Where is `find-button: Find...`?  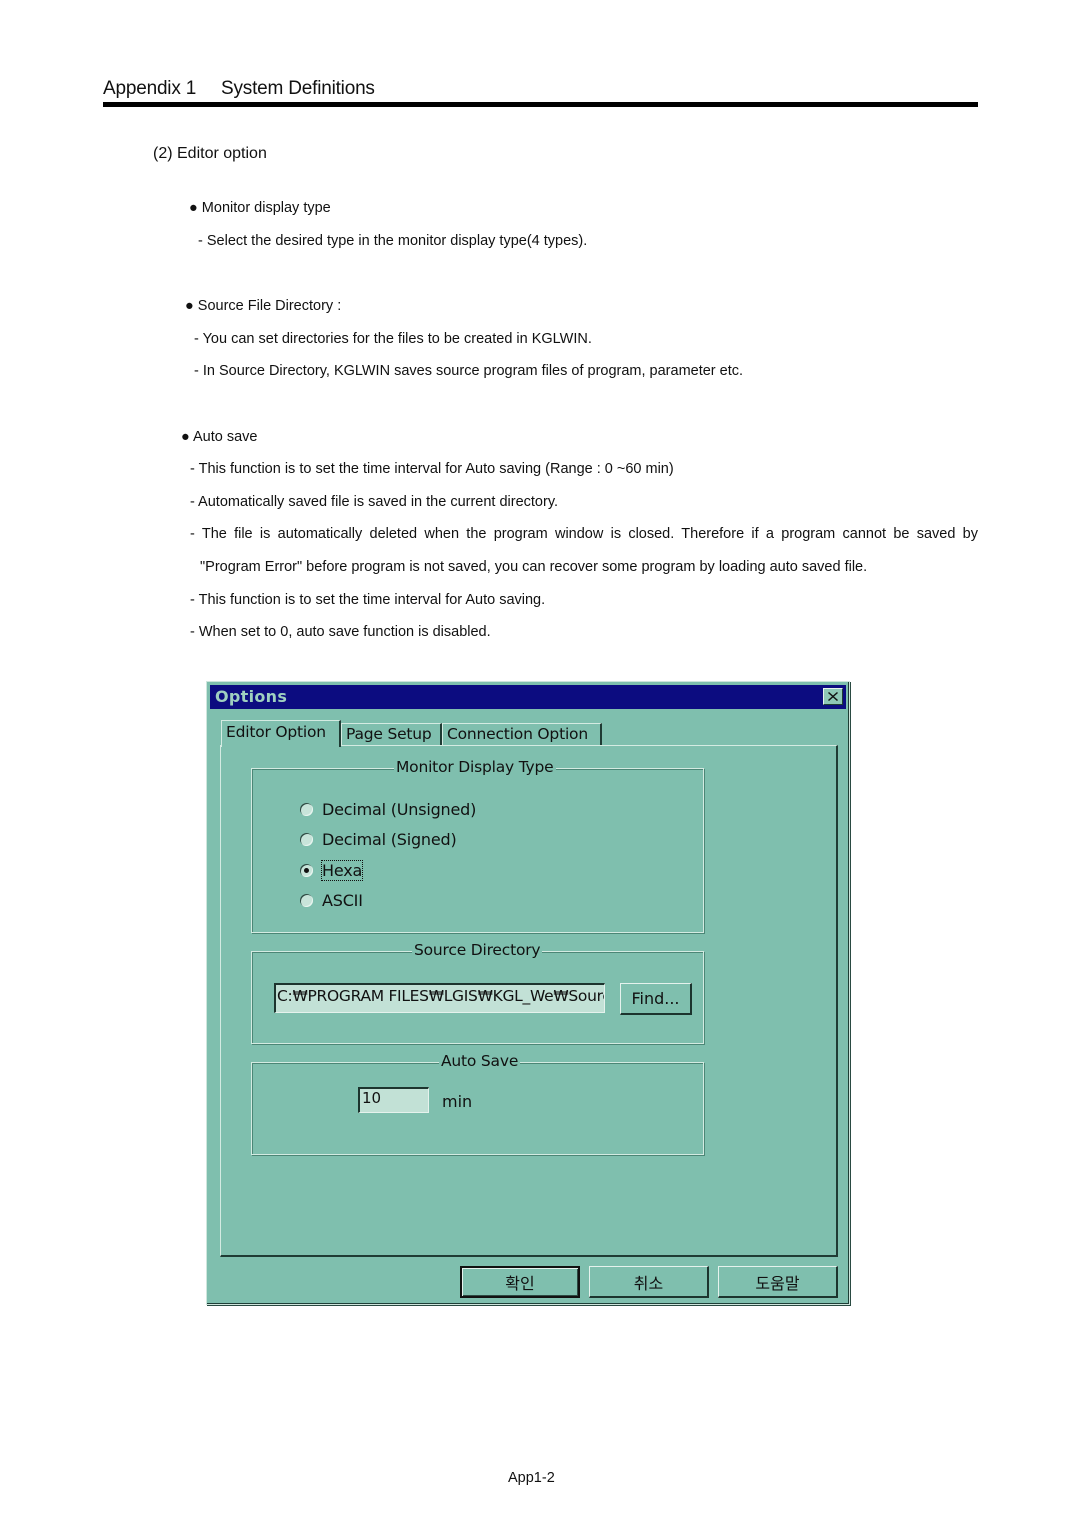
find-button: Find... is located at coordinates (656, 999).